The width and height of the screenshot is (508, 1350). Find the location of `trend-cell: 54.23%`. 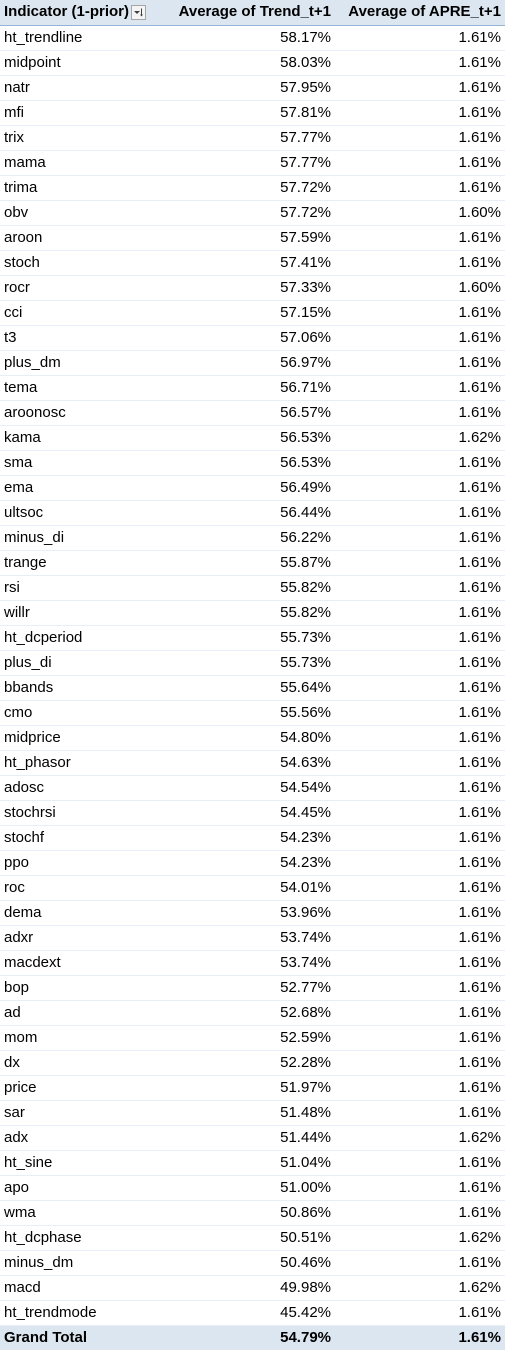

trend-cell: 54.23% is located at coordinates (247, 838).